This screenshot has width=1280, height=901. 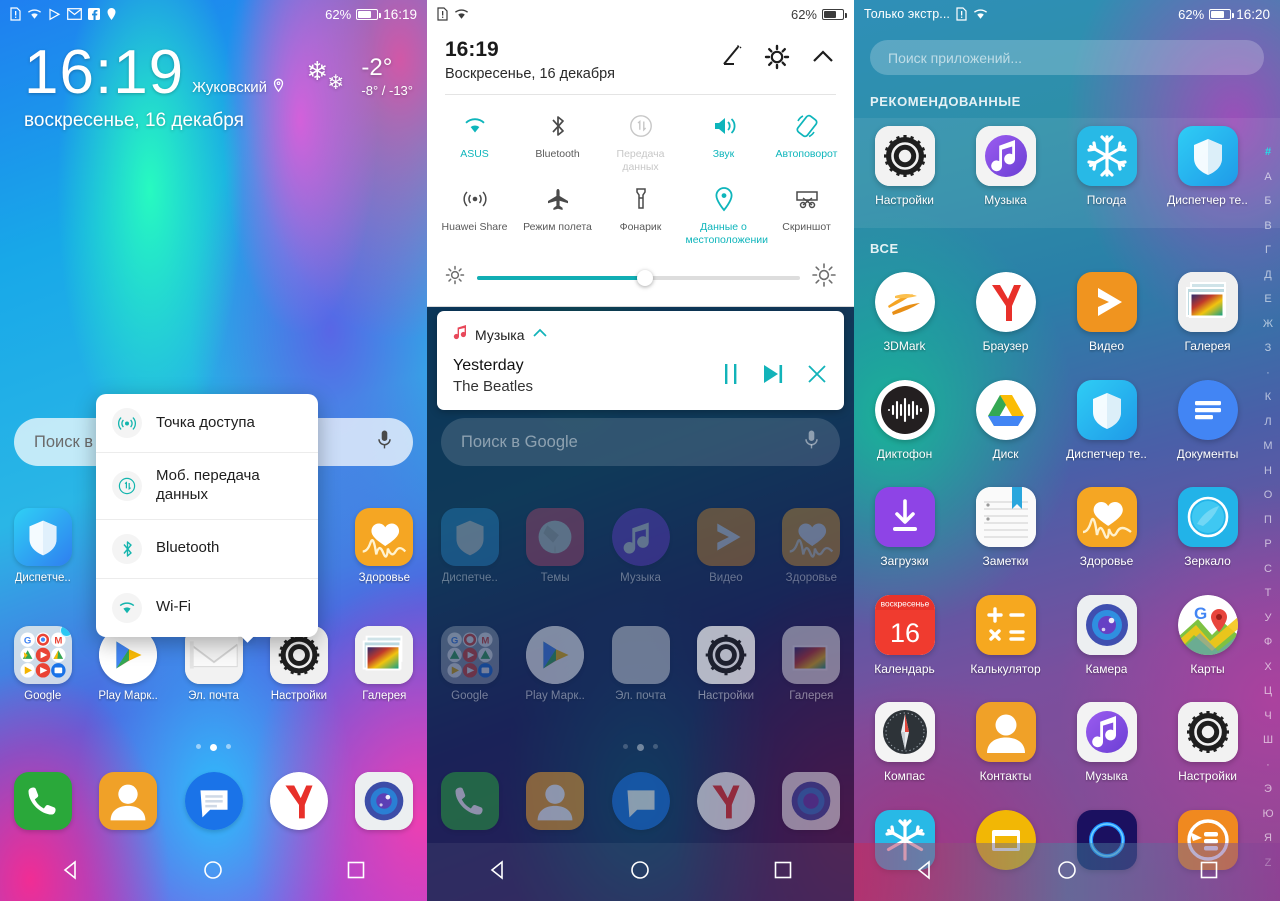 I want to click on app-browser: Браузер, so click(x=1005, y=312).